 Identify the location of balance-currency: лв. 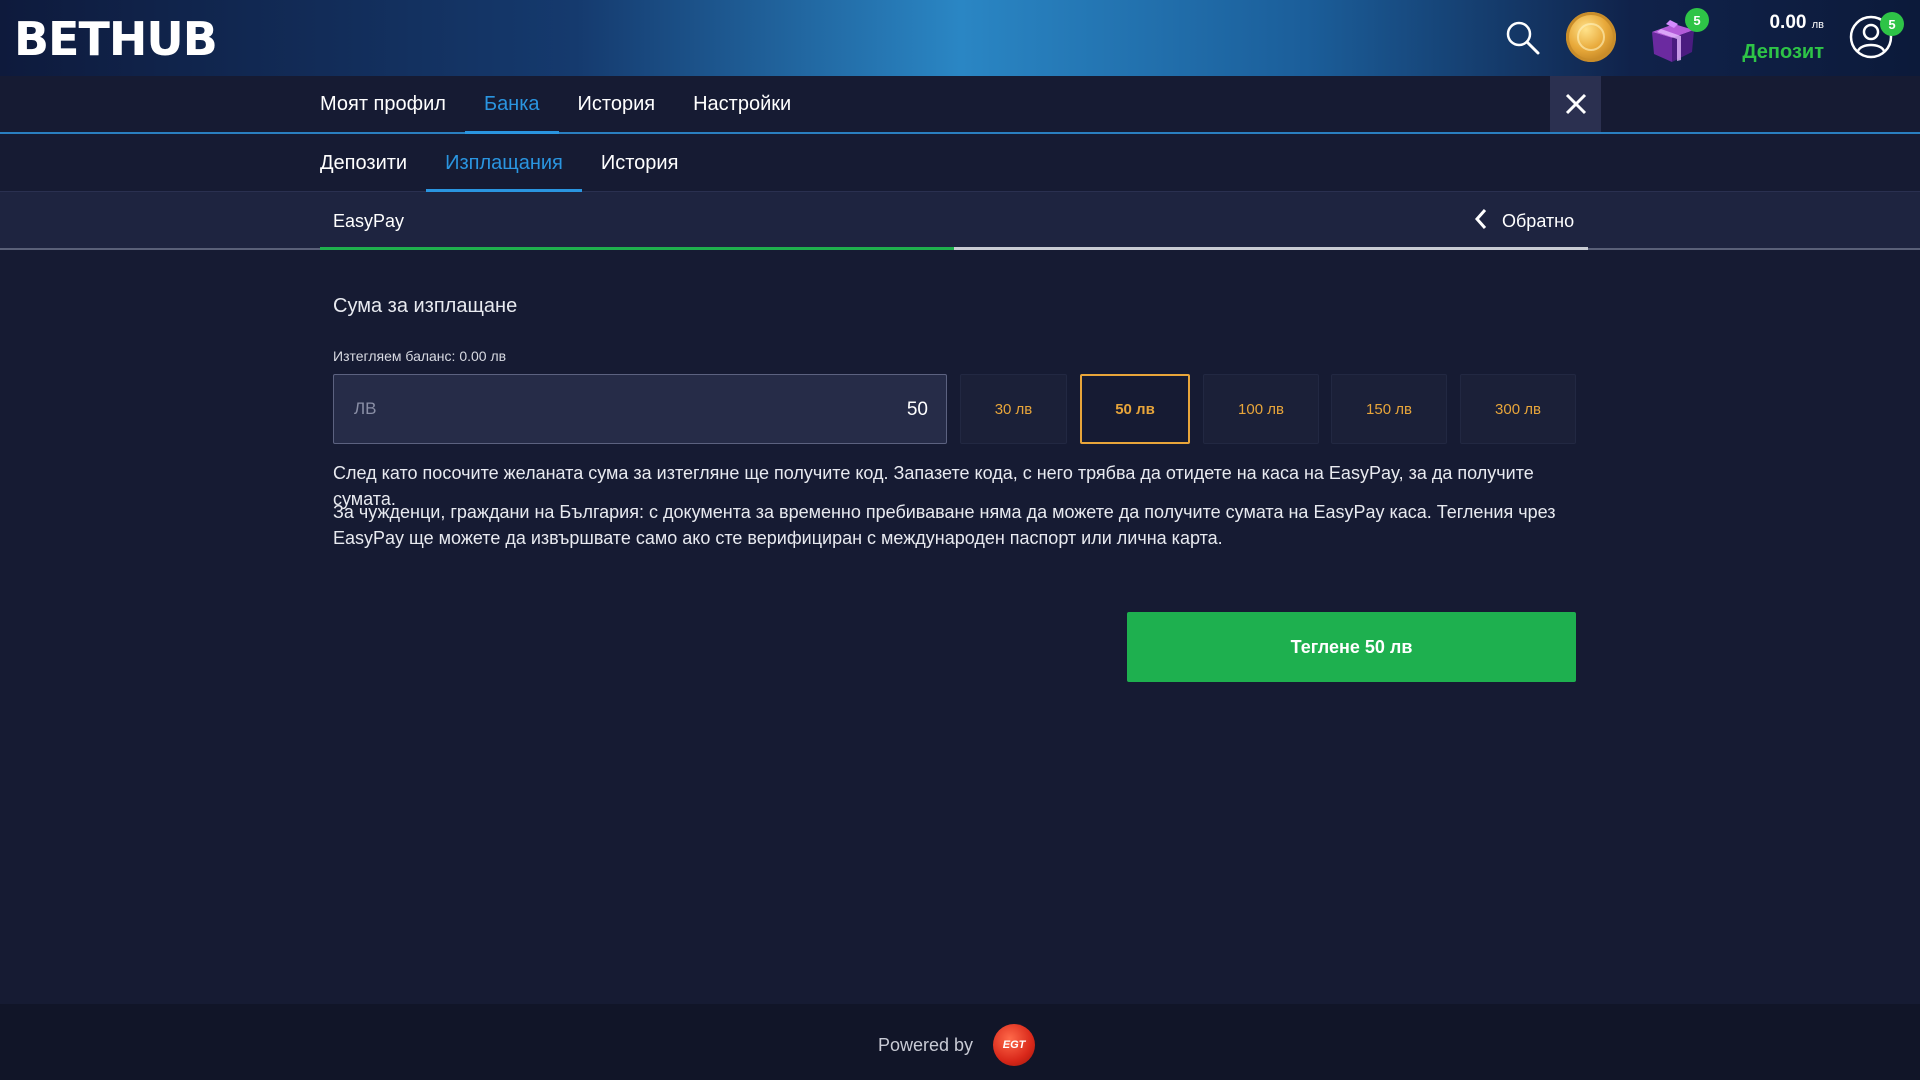
(1817, 25).